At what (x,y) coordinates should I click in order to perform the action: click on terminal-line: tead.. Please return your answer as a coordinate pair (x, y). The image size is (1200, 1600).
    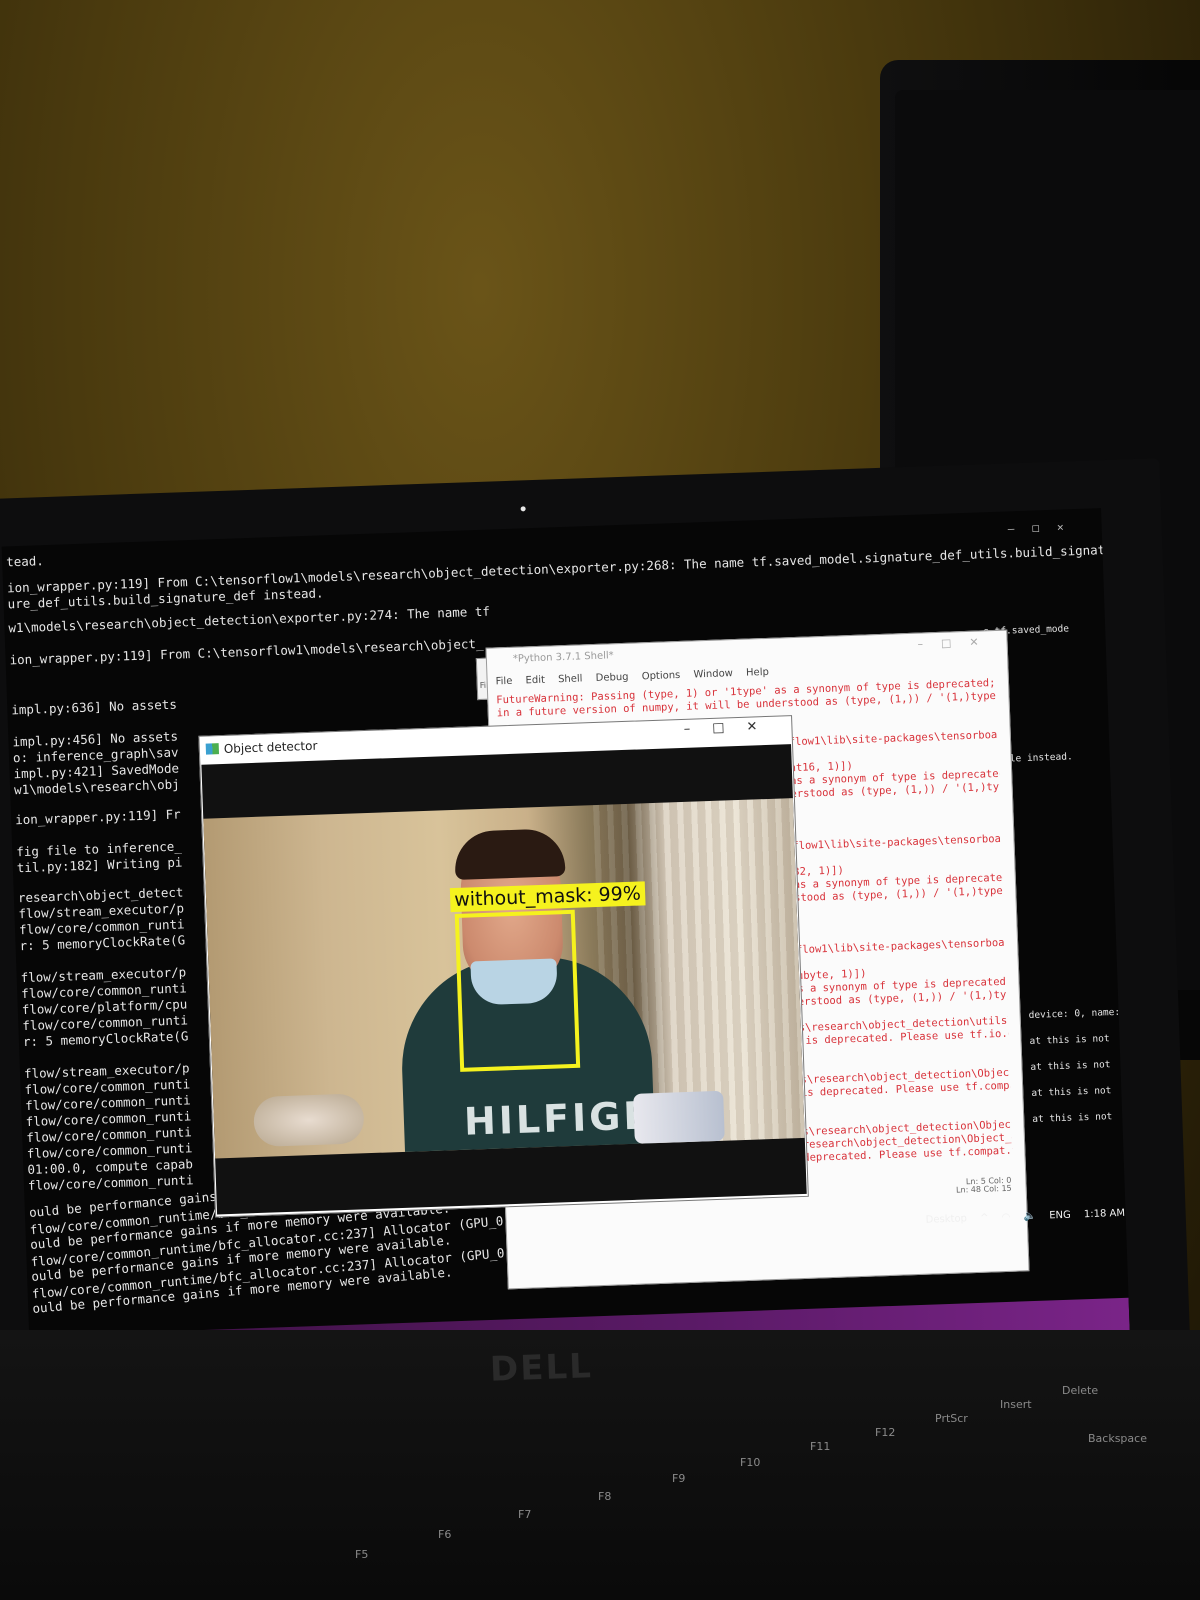
    Looking at the image, I should click on (25, 561).